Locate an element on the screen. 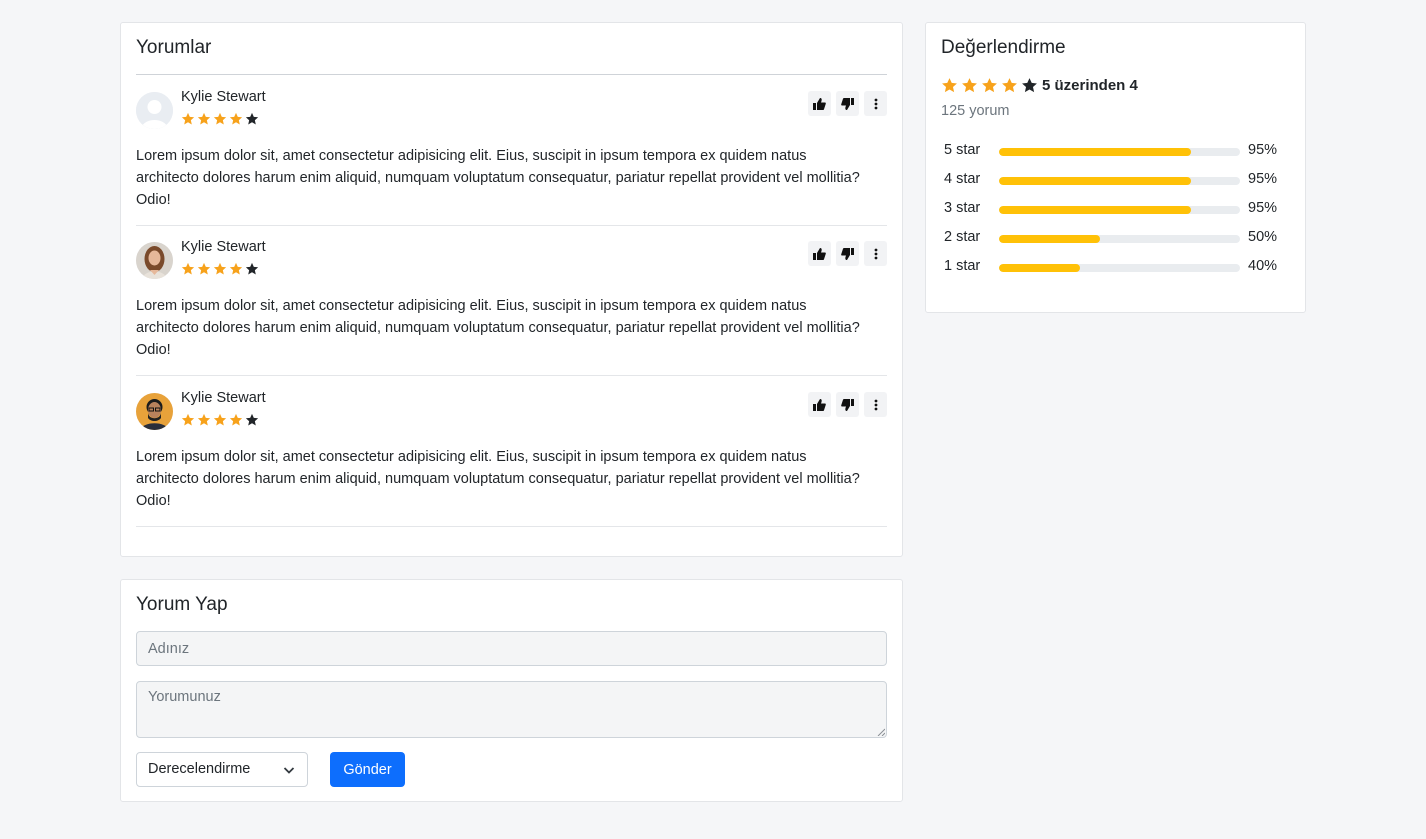 This screenshot has width=1426, height=839. rating-row-percent: 50% is located at coordinates (1263, 237).